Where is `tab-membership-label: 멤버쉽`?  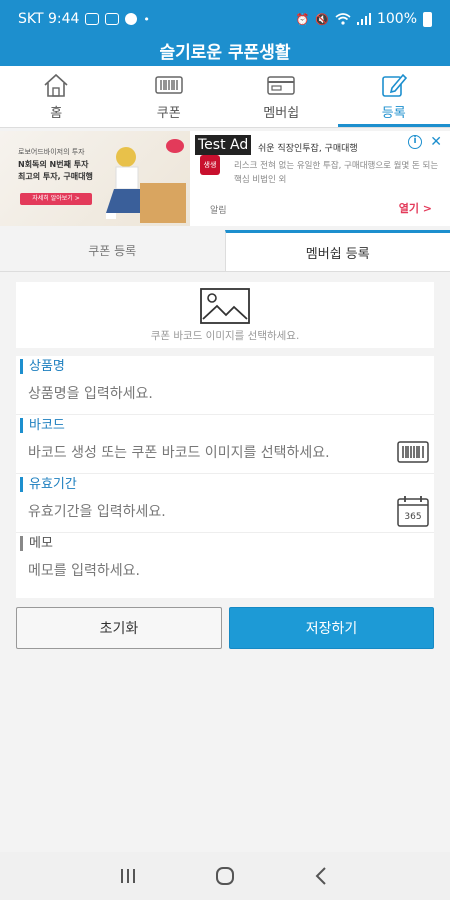
tab-membership-label: 멤버쉽 is located at coordinates (281, 113).